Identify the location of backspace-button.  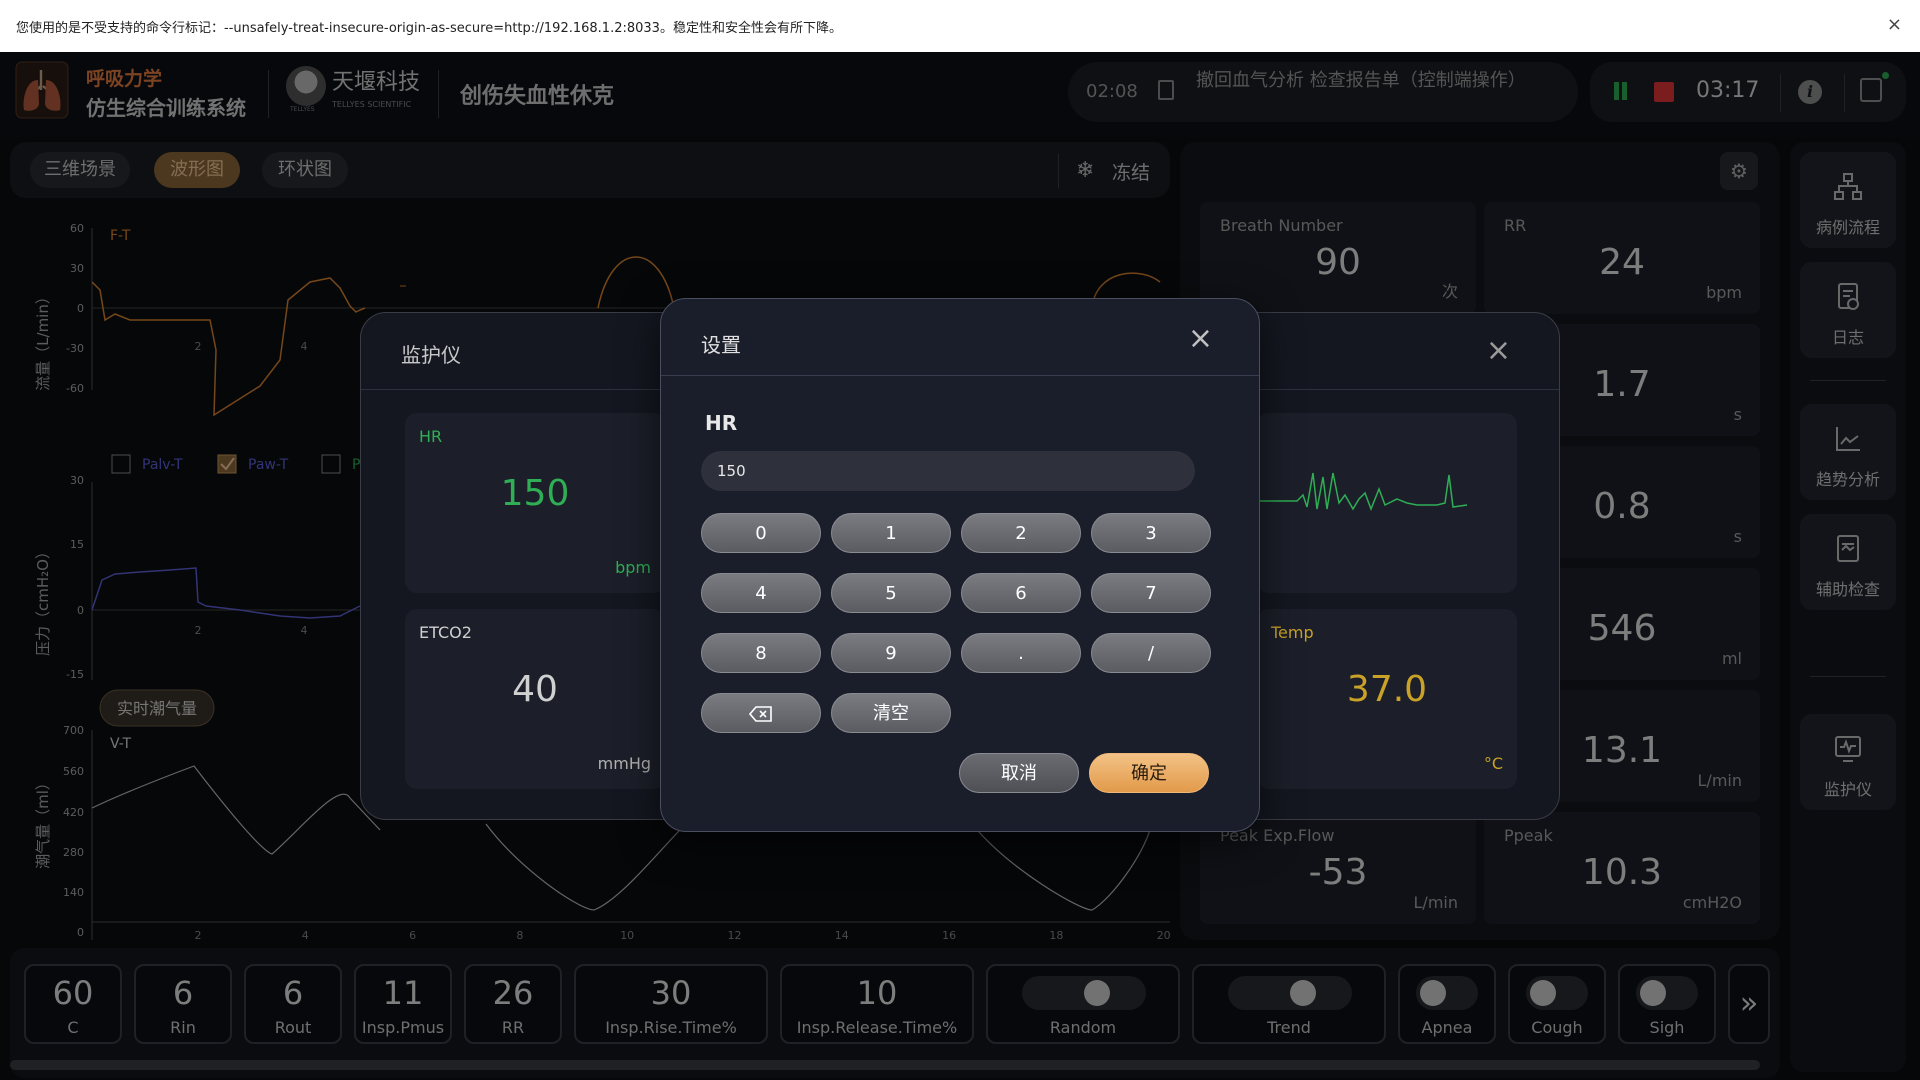
(761, 713).